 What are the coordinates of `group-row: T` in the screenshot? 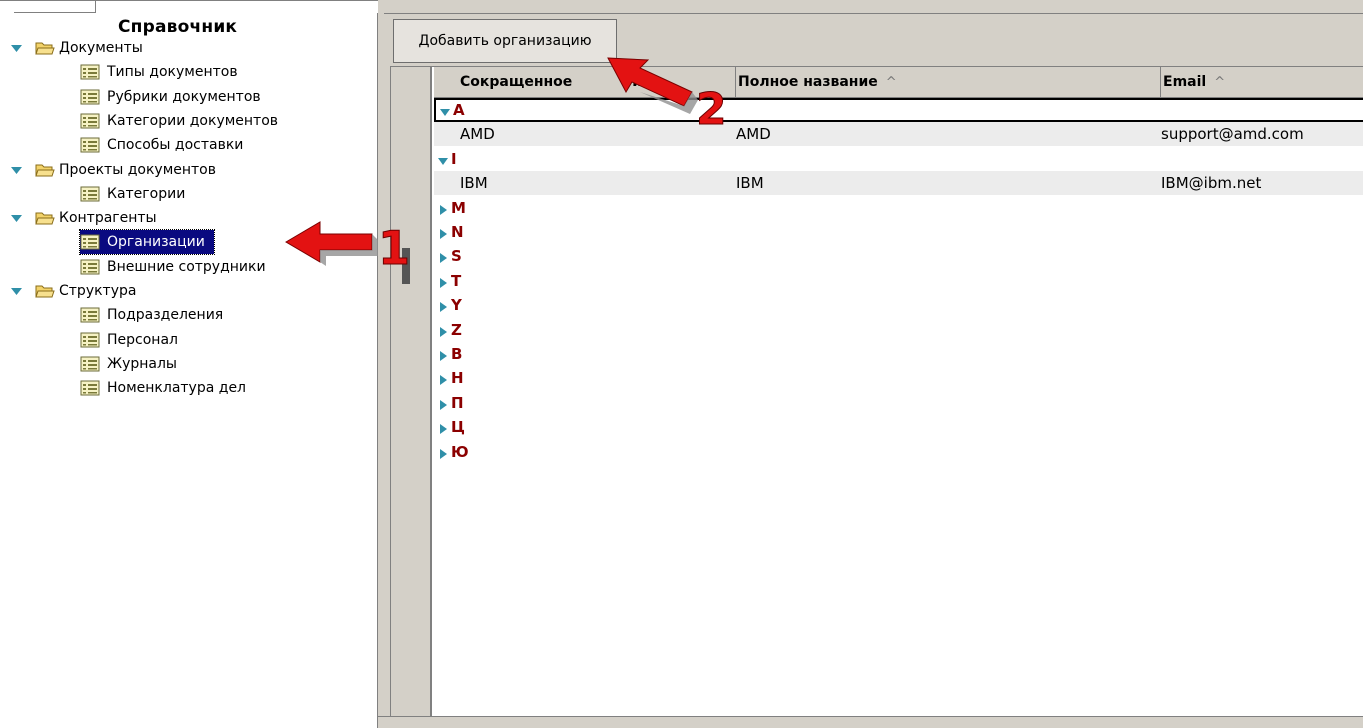 It's located at (898, 281).